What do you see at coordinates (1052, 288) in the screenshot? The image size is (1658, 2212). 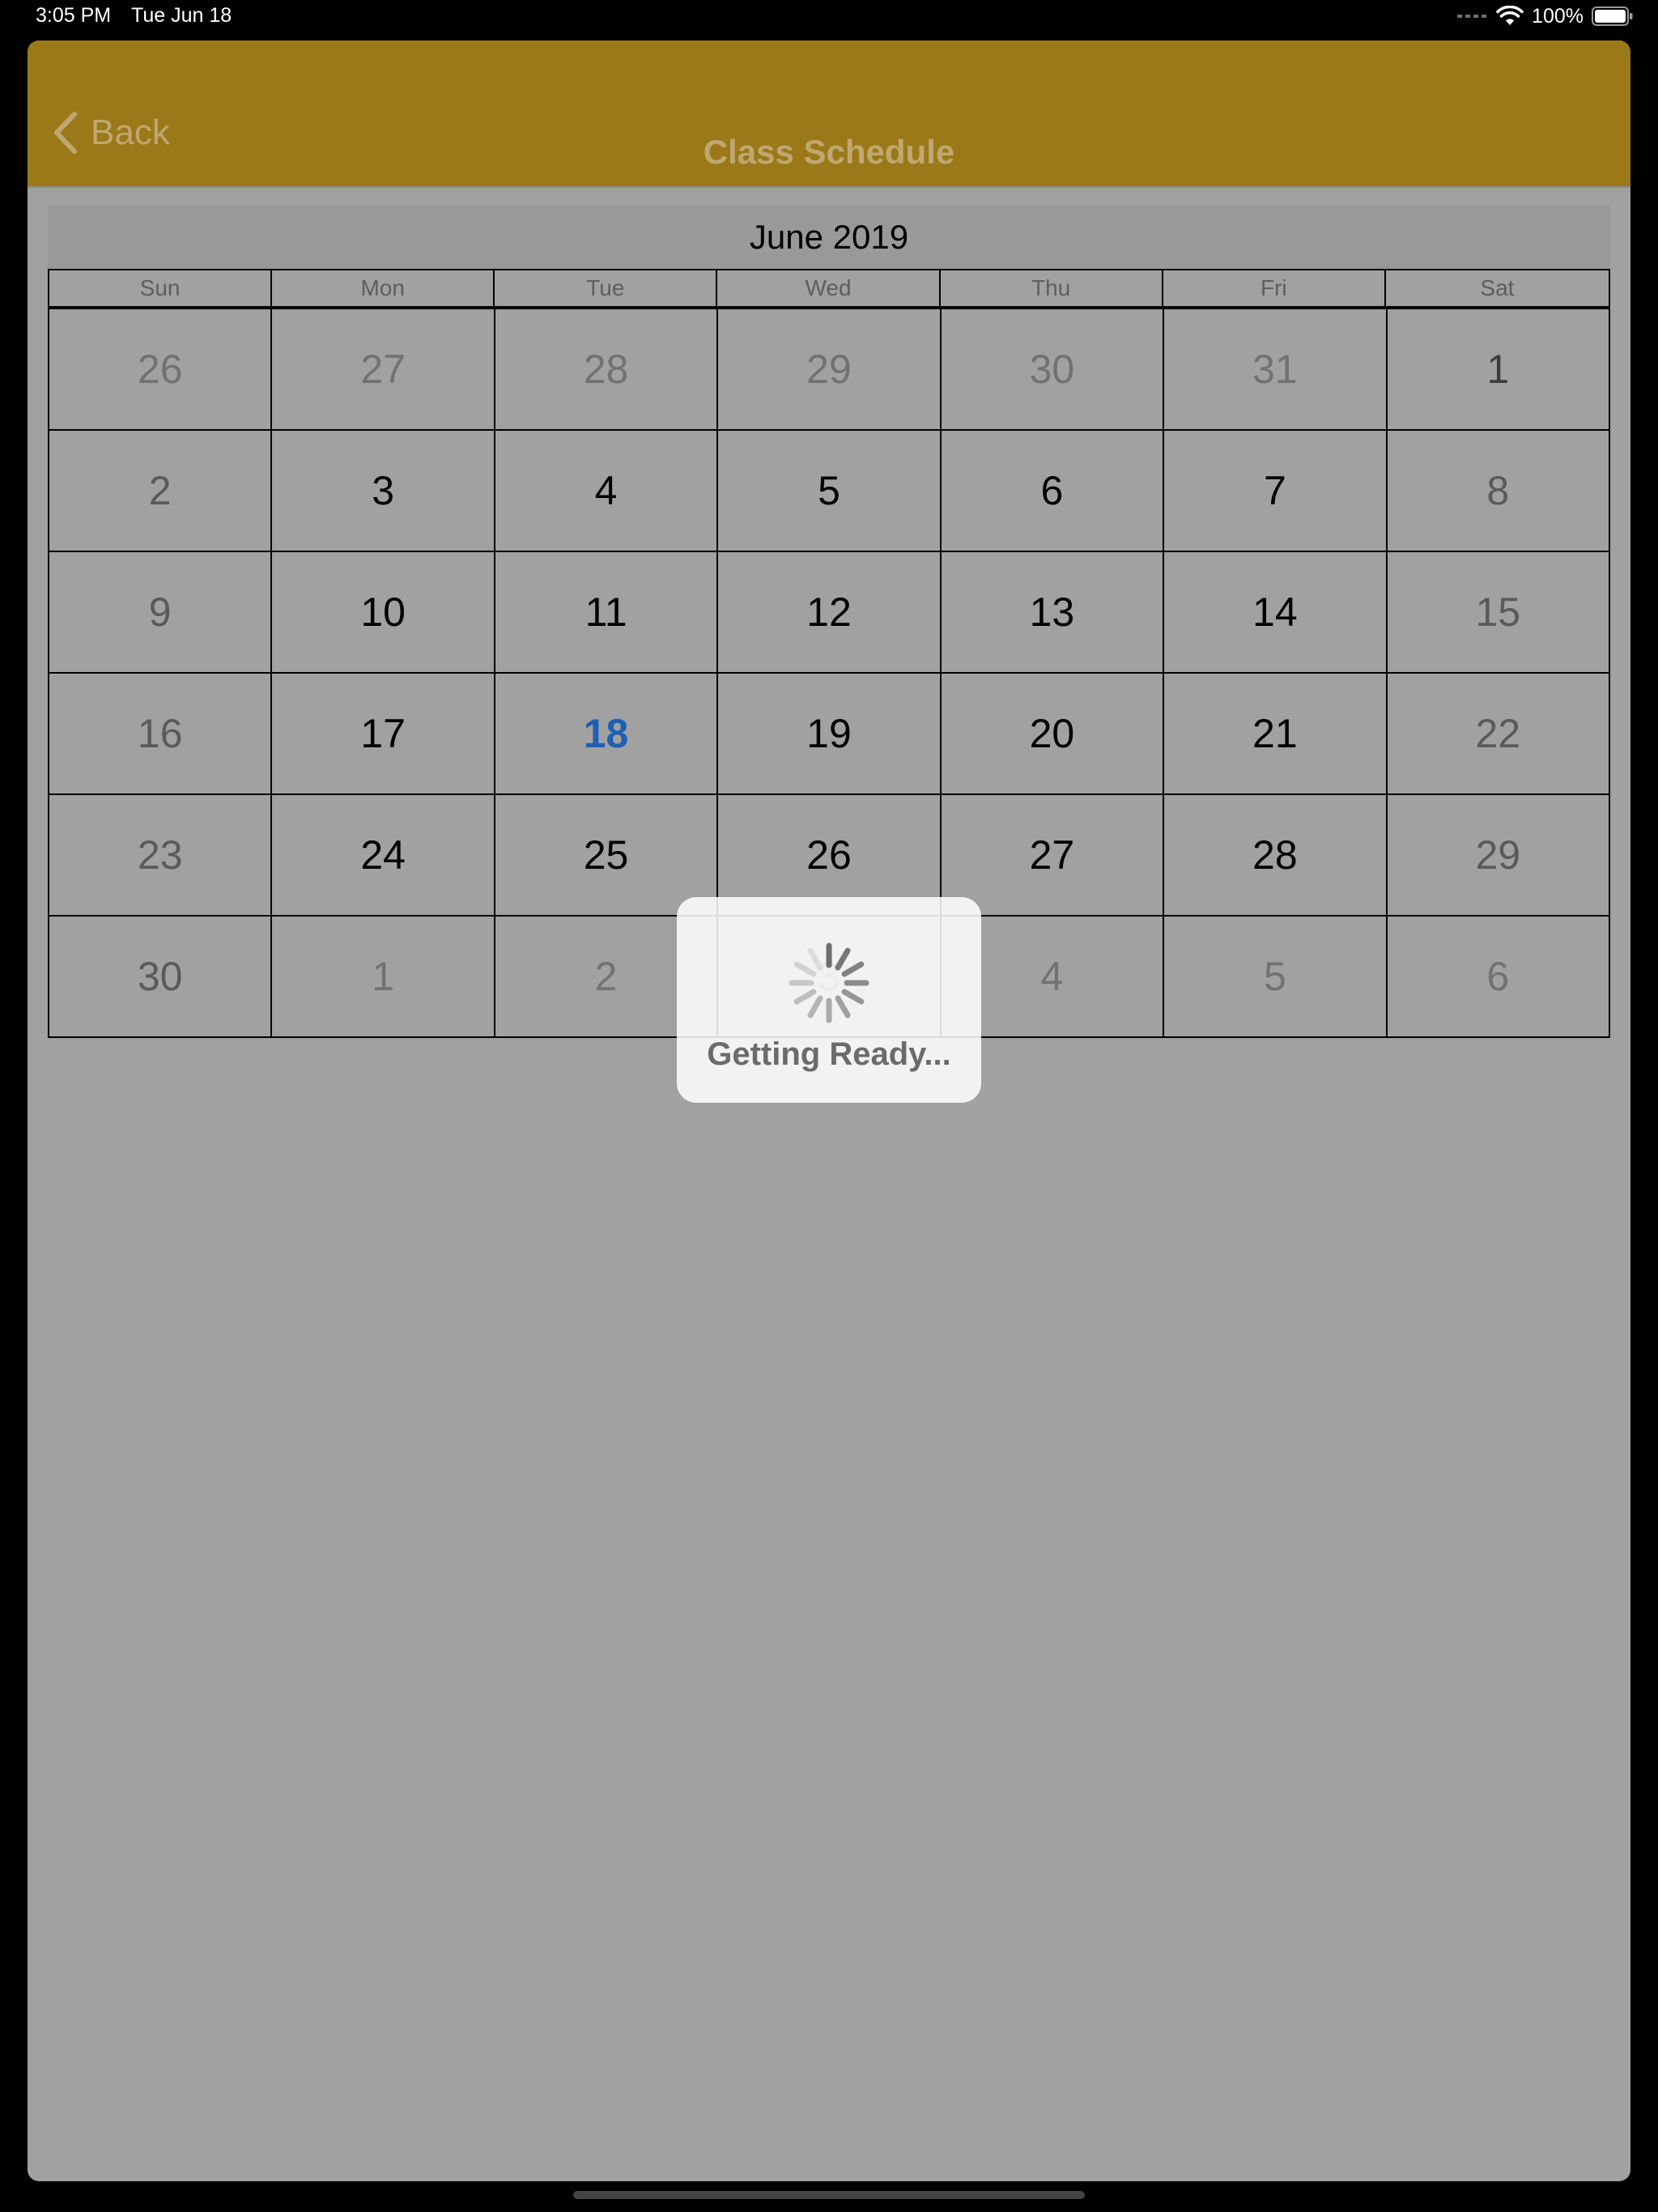 I see `weekday-label-thu: Thu` at bounding box center [1052, 288].